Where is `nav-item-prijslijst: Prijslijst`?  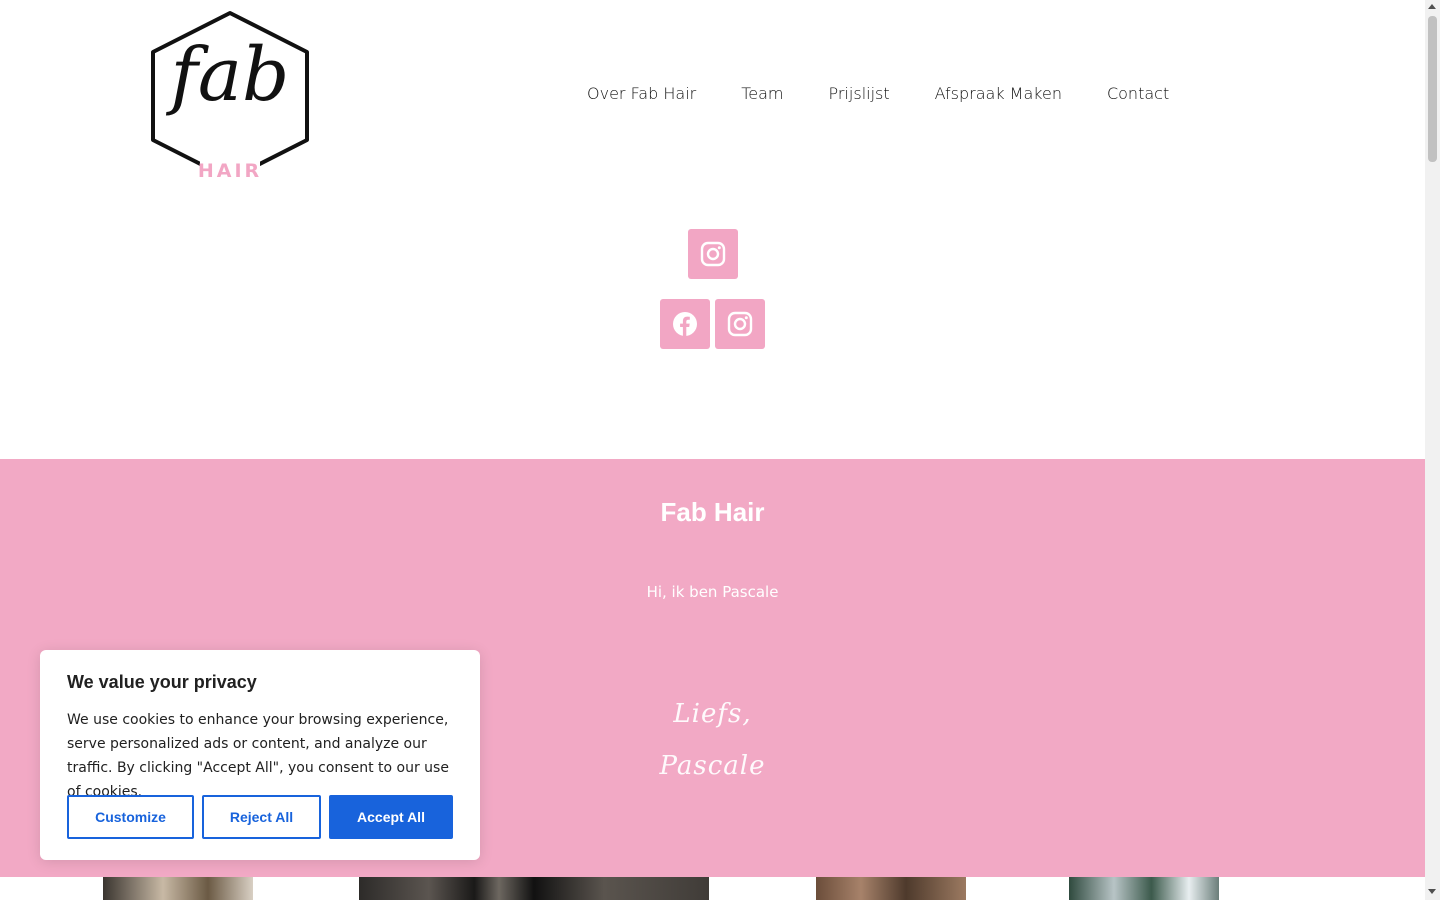
nav-item-prijslijst: Prijslijst is located at coordinates (859, 93).